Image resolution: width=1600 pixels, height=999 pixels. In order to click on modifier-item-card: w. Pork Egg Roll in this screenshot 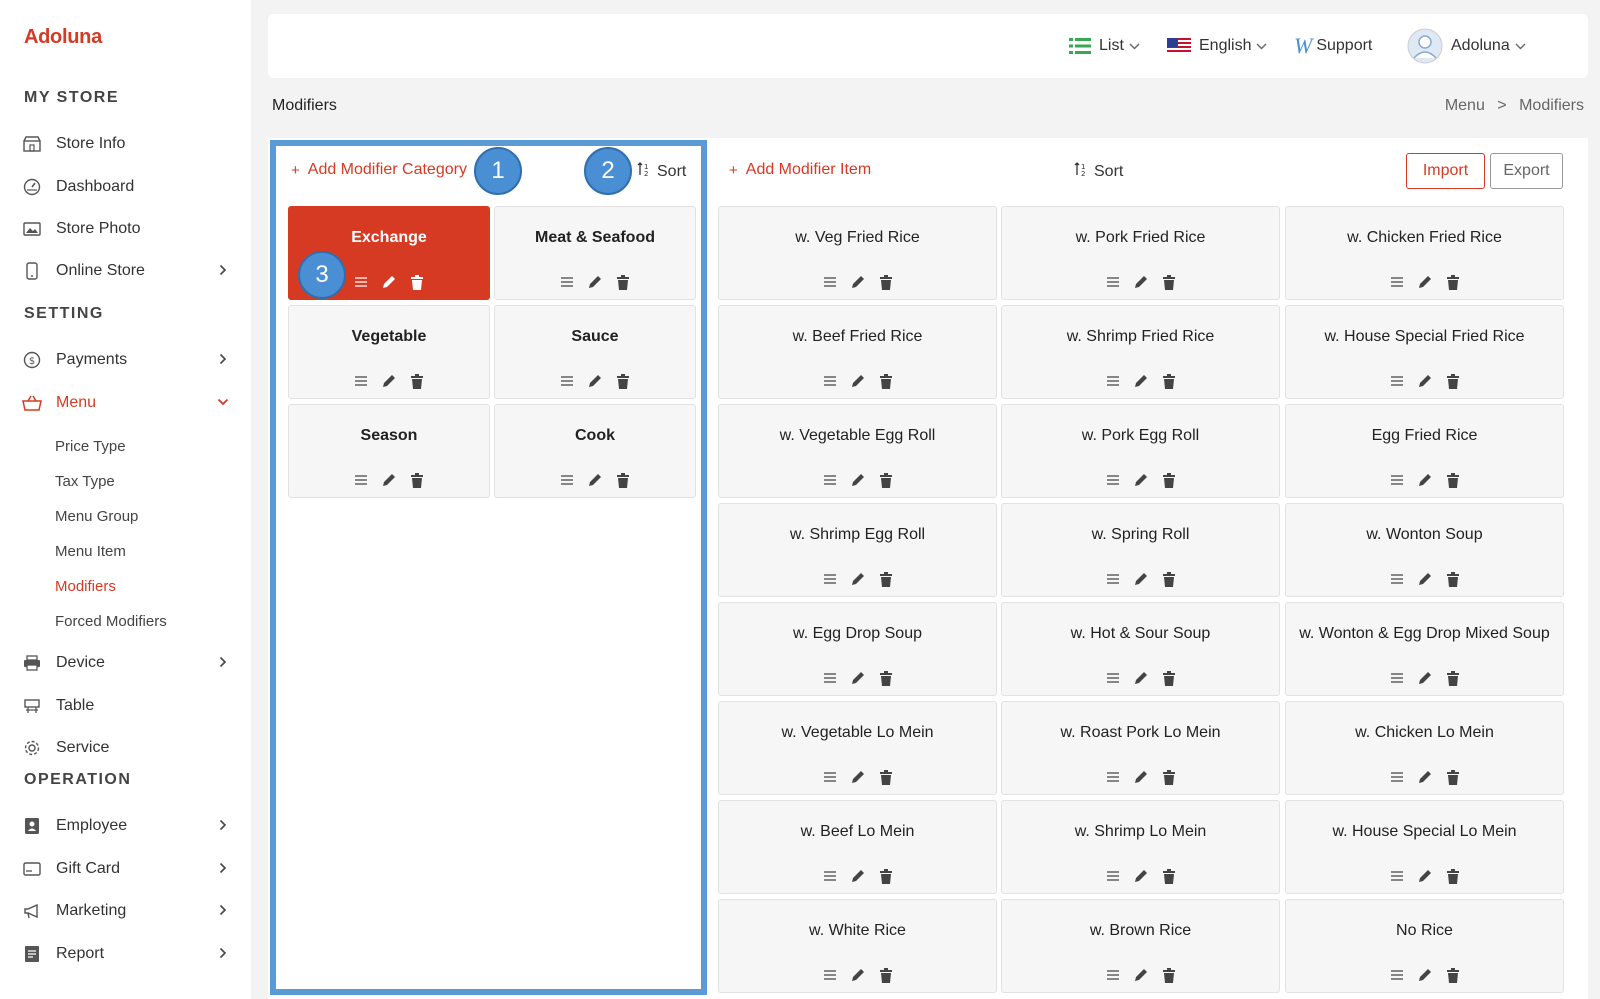, I will do `click(1140, 451)`.